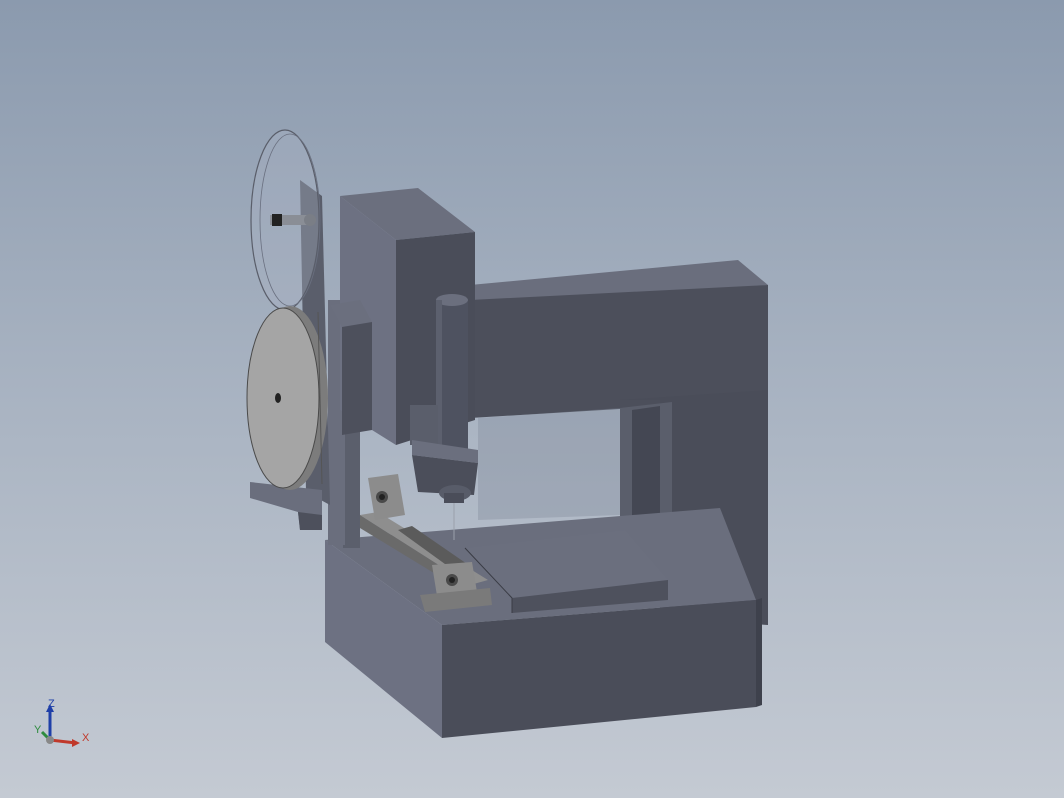 The width and height of the screenshot is (1064, 798). I want to click on axis-z-label: Z, so click(51, 704).